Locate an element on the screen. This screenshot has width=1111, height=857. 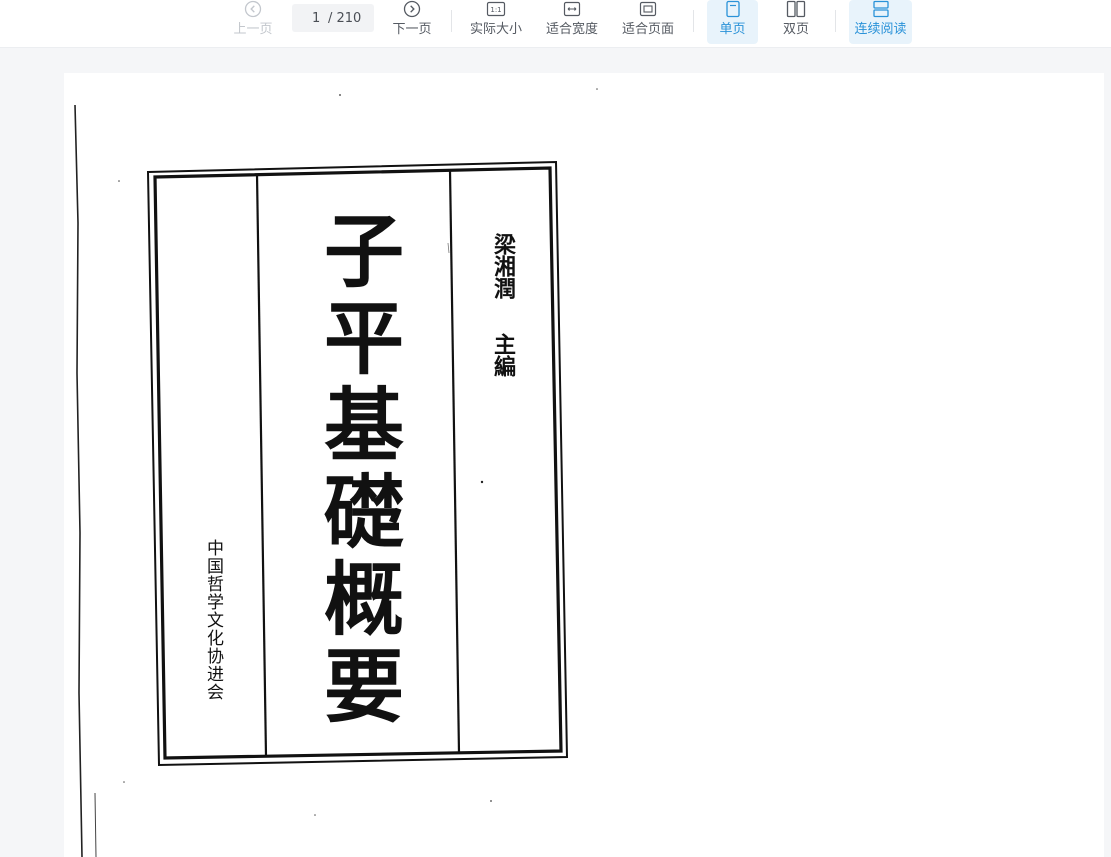
fit-width-icon is located at coordinates (572, 9).